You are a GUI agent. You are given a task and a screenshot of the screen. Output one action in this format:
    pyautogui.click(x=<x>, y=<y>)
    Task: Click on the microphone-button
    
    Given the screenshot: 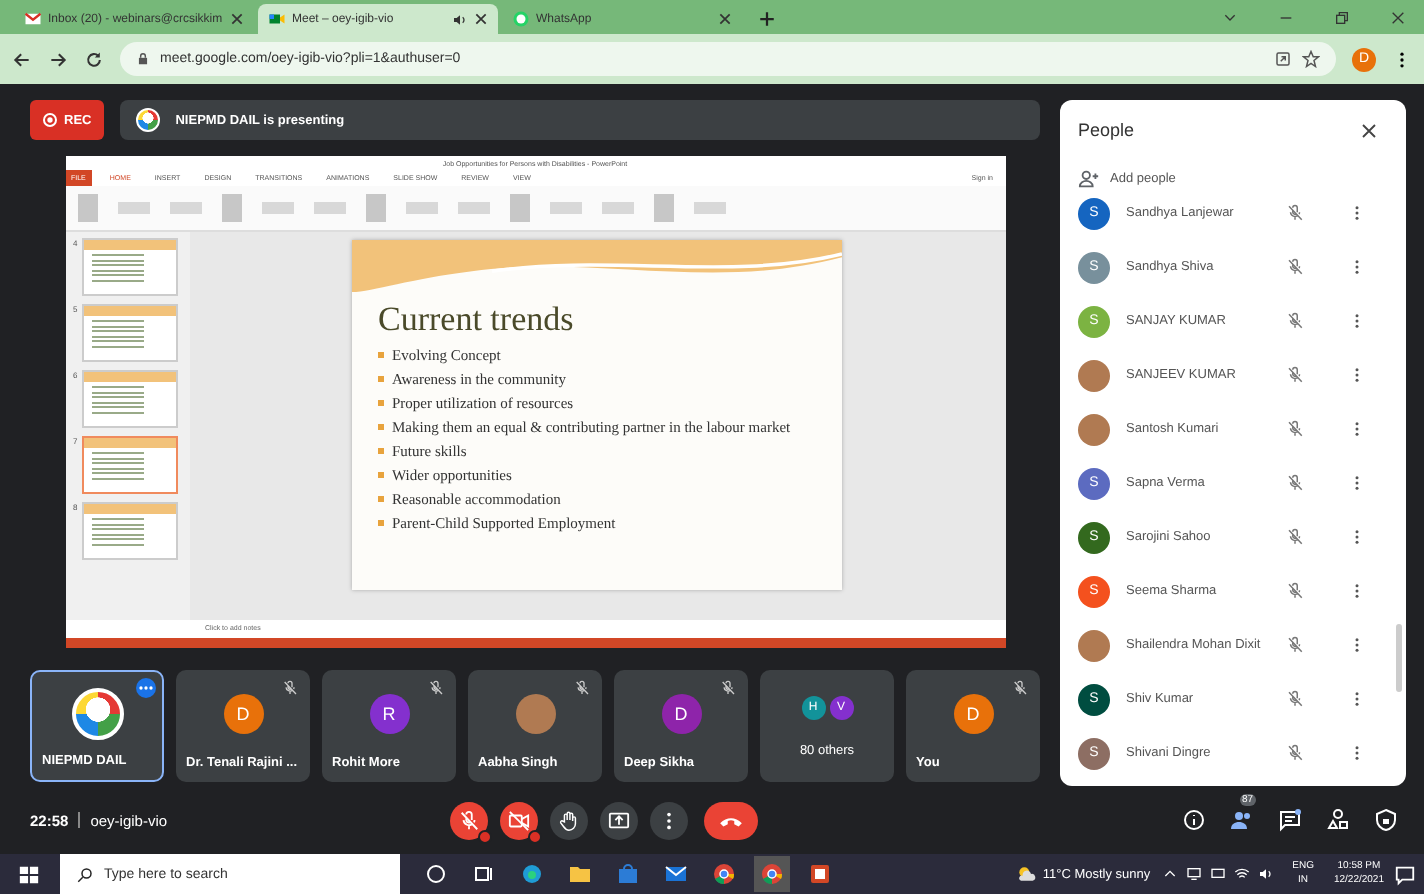 What is the action you would take?
    pyautogui.click(x=469, y=820)
    